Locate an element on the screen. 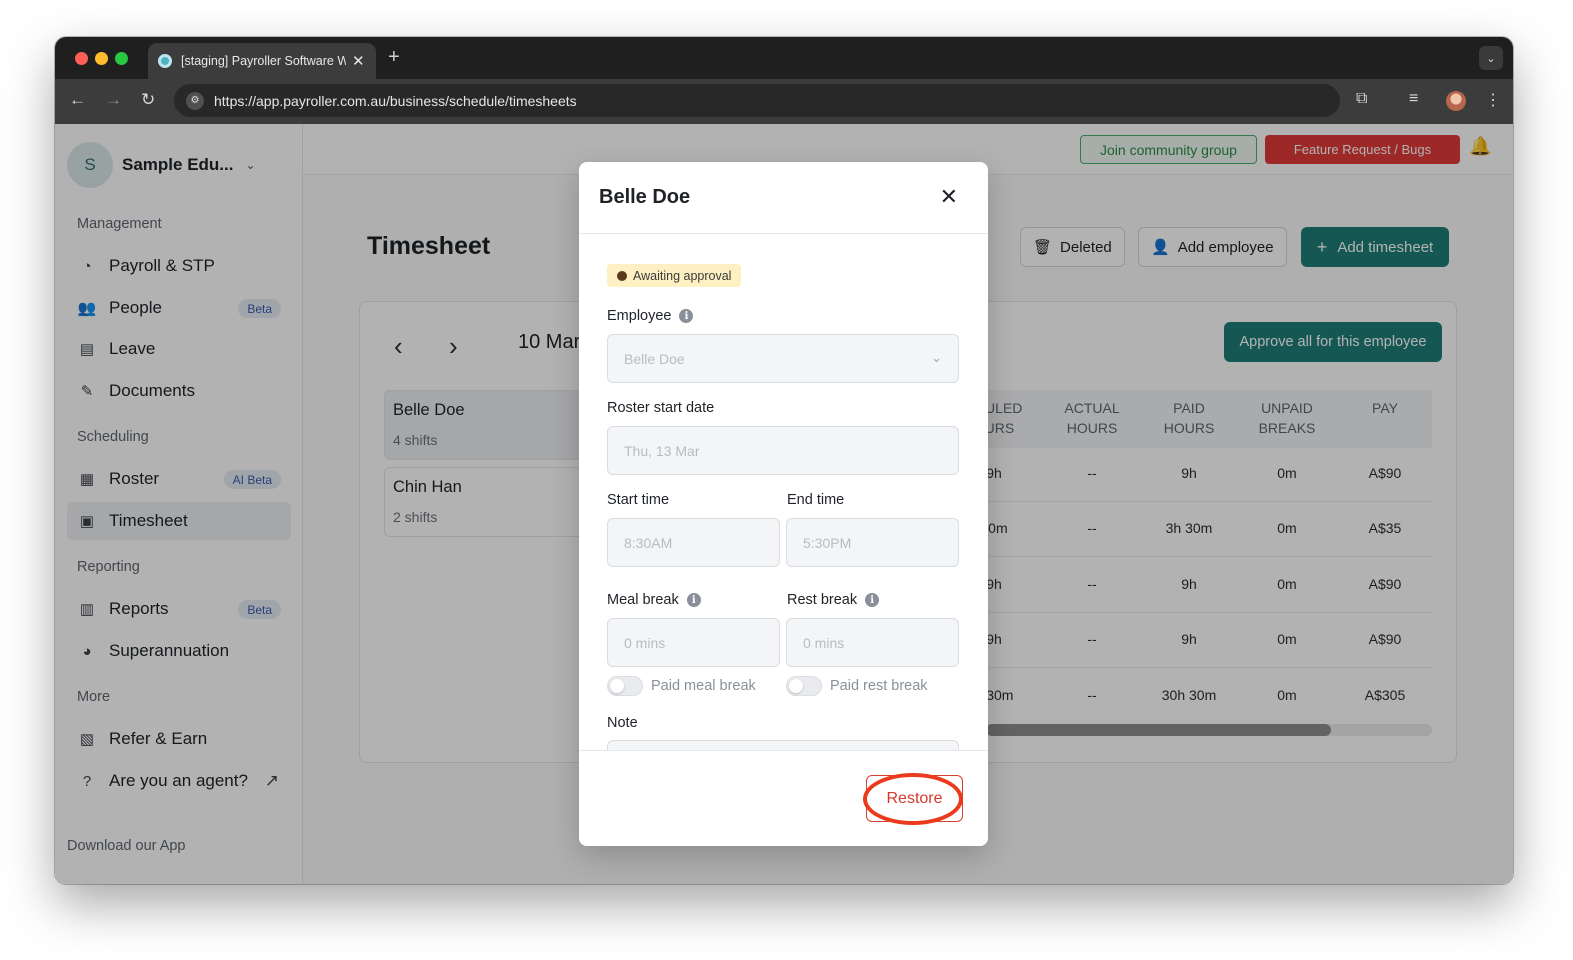  label-text: Rest break is located at coordinates (822, 600).